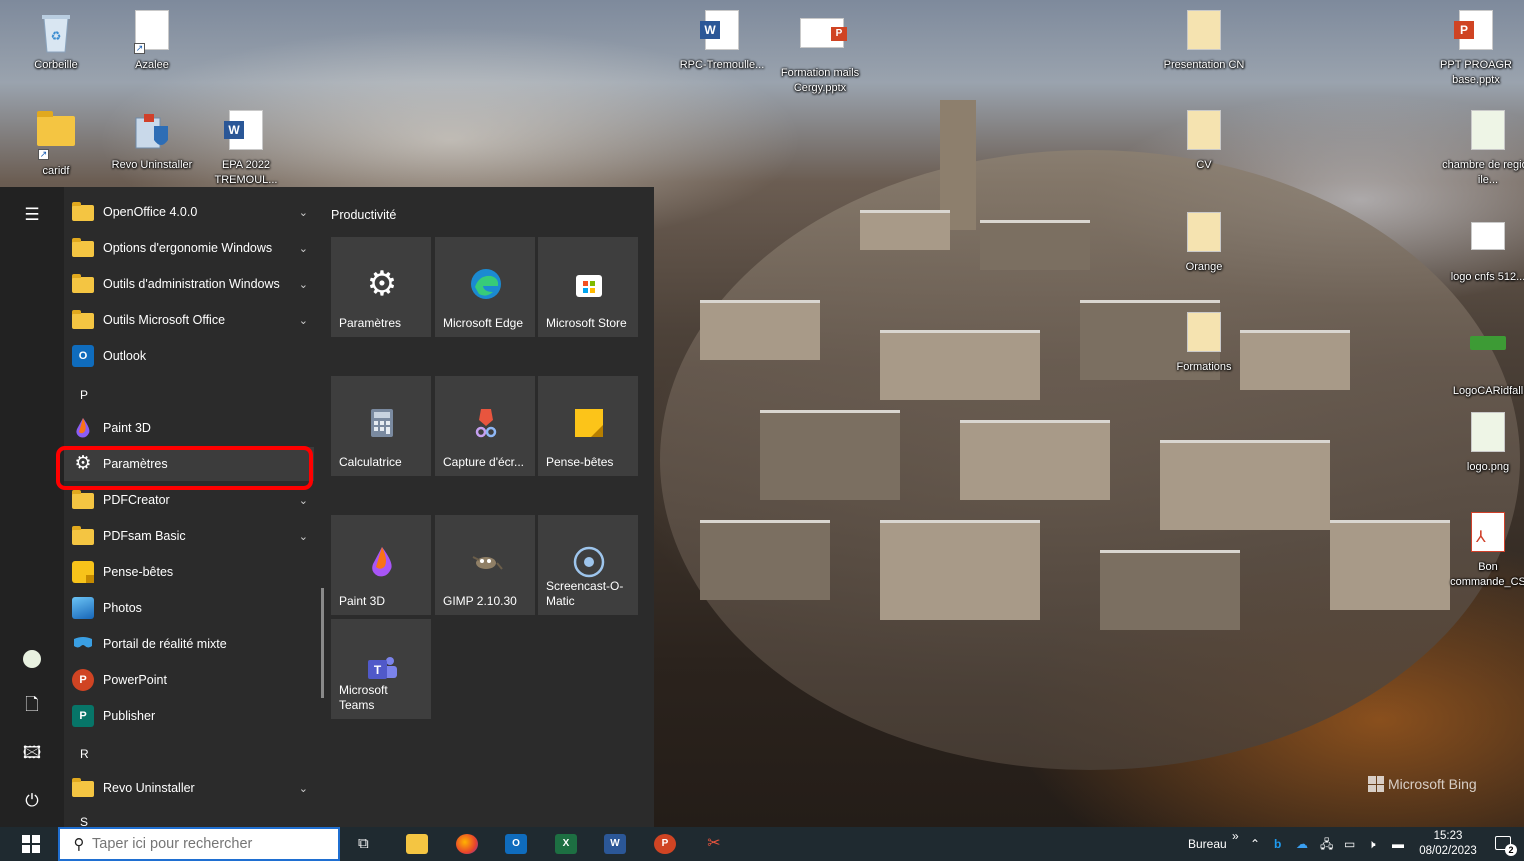 The image size is (1524, 861). What do you see at coordinates (84, 821) in the screenshot?
I see `letter-heading-s: S` at bounding box center [84, 821].